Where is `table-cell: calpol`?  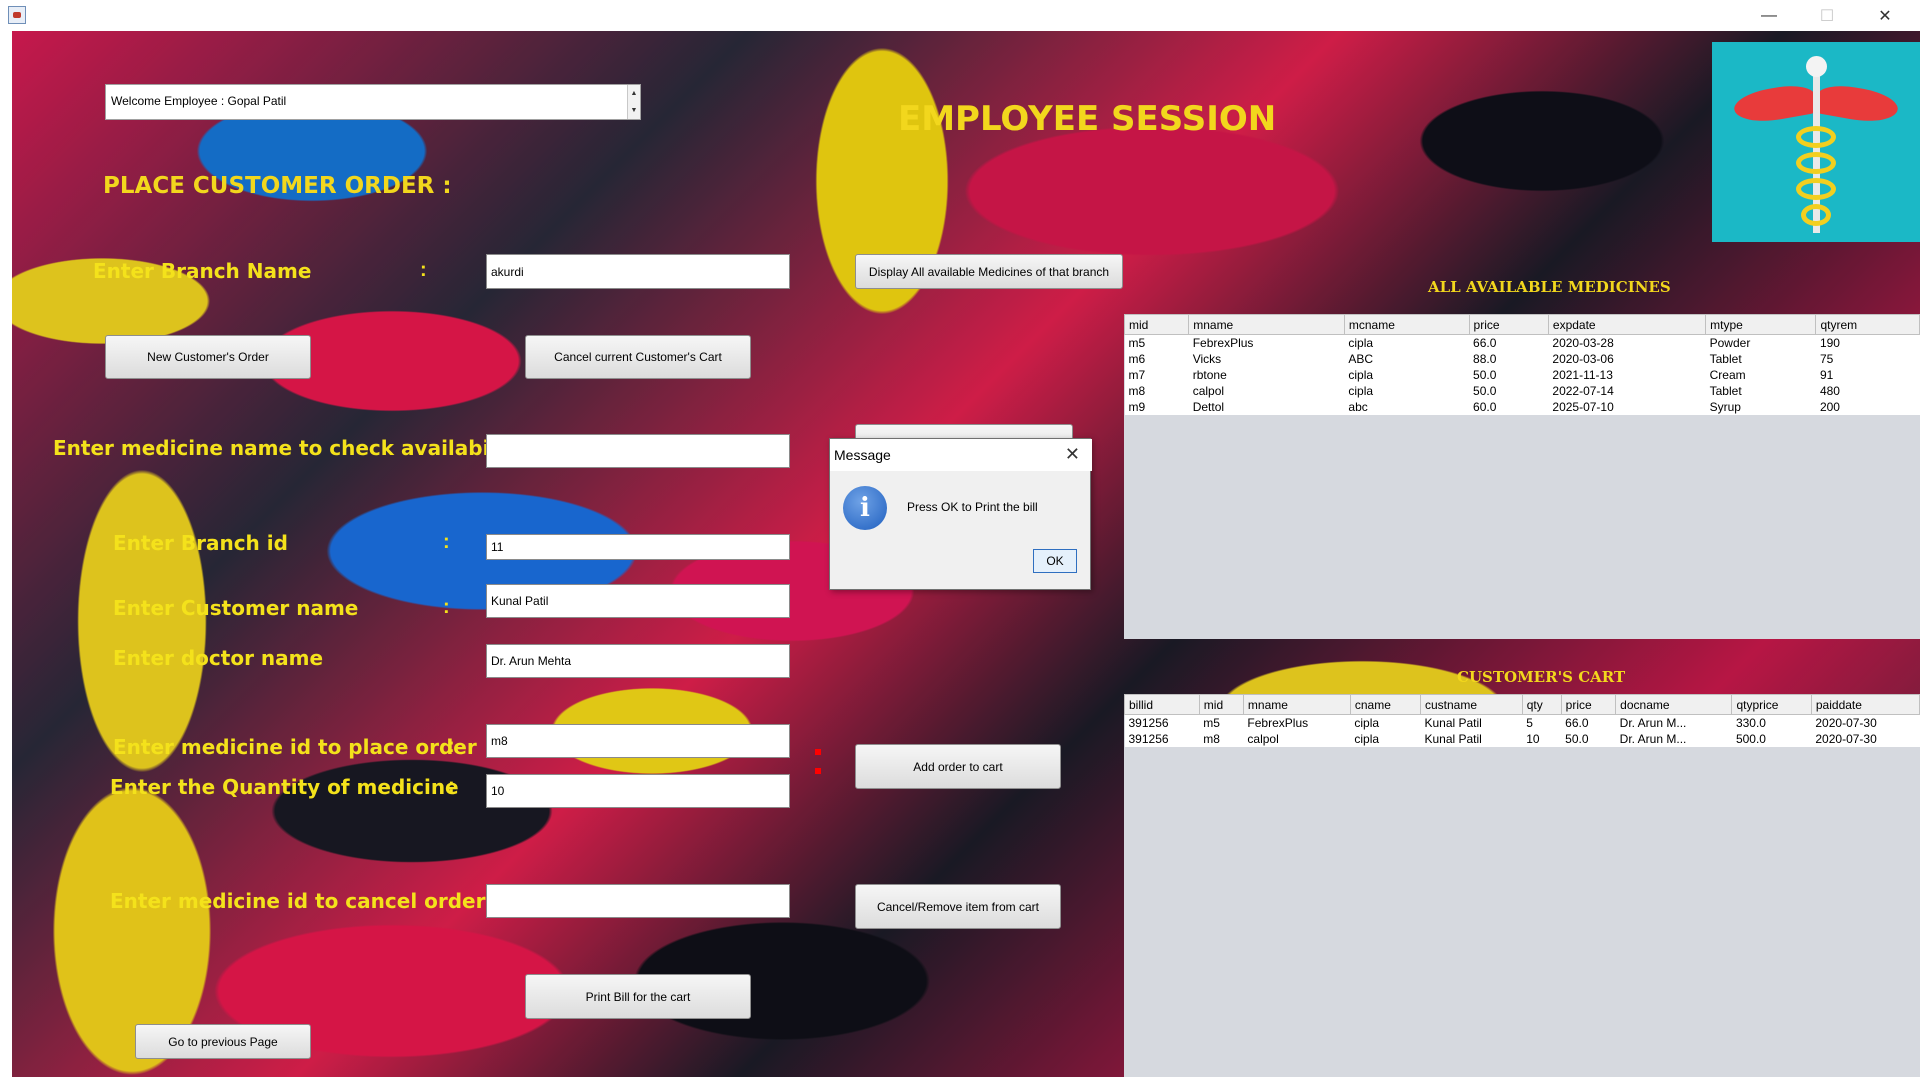
table-cell: calpol is located at coordinates (1297, 738).